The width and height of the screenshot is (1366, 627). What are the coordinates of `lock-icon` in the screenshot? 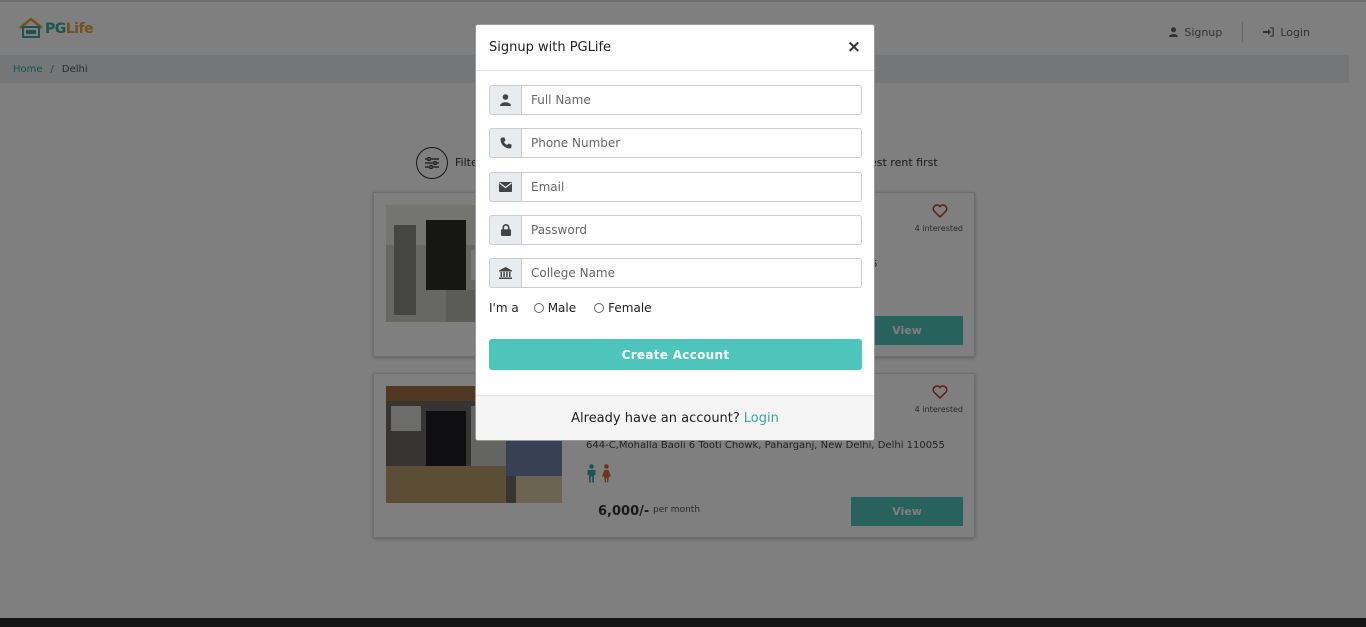 It's located at (505, 230).